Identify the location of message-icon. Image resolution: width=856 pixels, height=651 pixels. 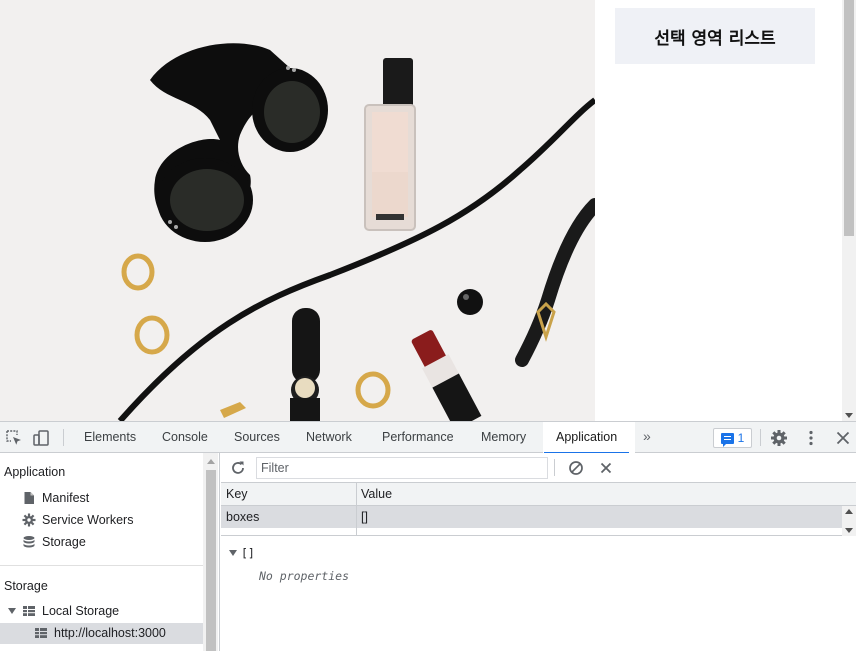
(727, 439).